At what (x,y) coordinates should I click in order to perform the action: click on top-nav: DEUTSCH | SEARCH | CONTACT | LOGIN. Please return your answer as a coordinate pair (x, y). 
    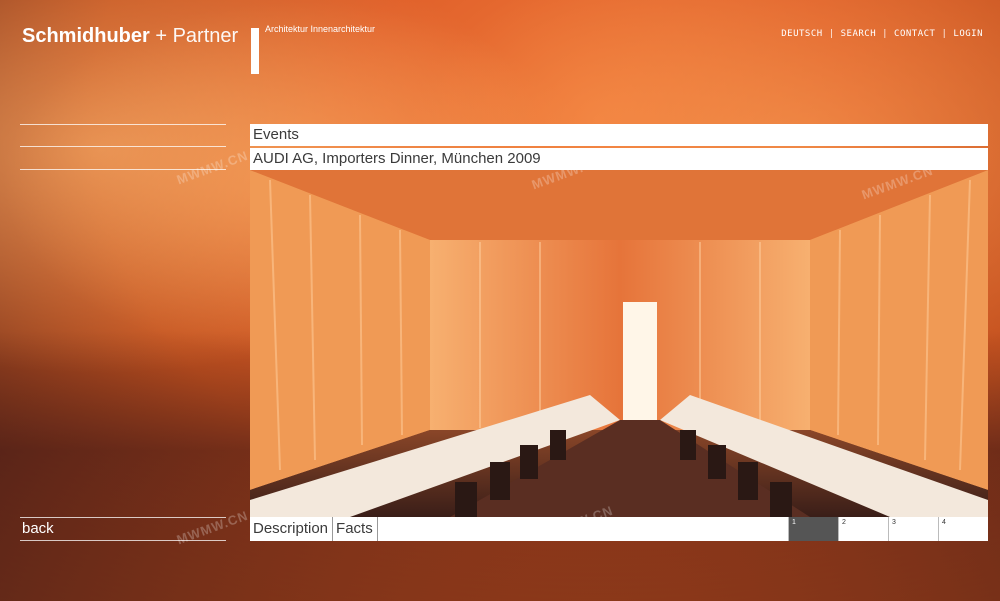
    Looking at the image, I should click on (882, 34).